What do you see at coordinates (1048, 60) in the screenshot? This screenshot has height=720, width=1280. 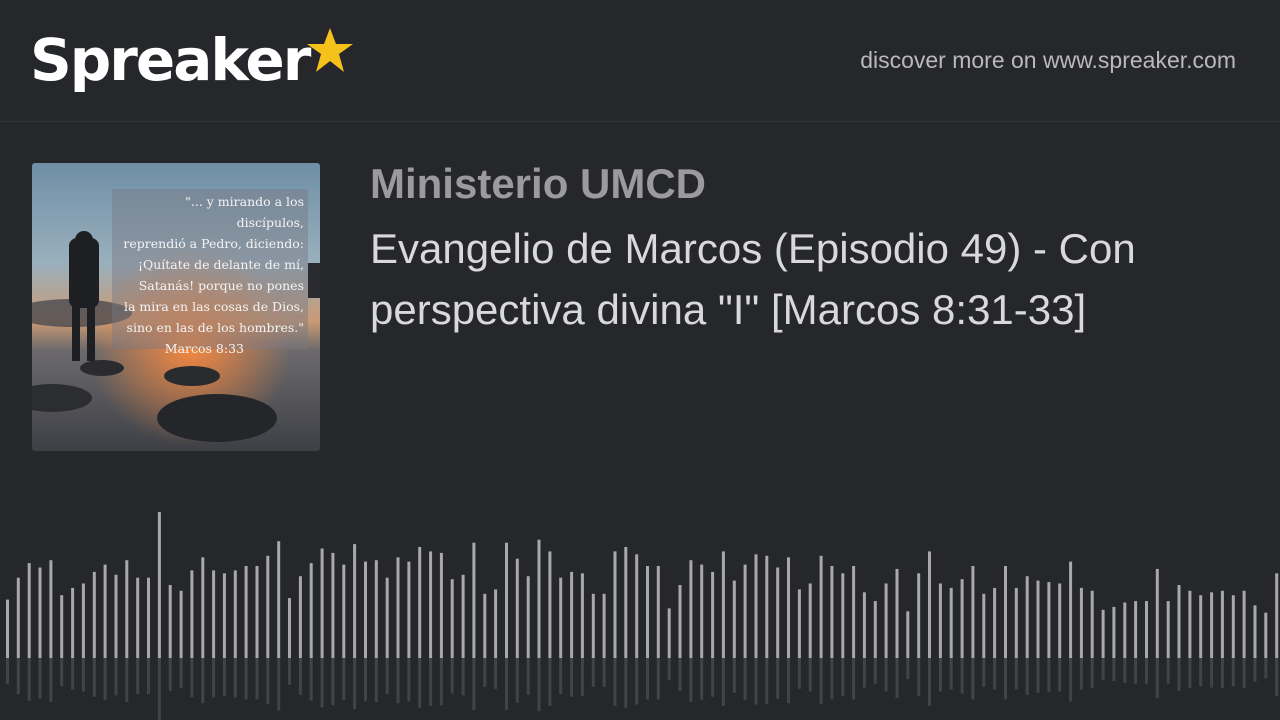 I see `discover-link: discover more on www.spreaker.com` at bounding box center [1048, 60].